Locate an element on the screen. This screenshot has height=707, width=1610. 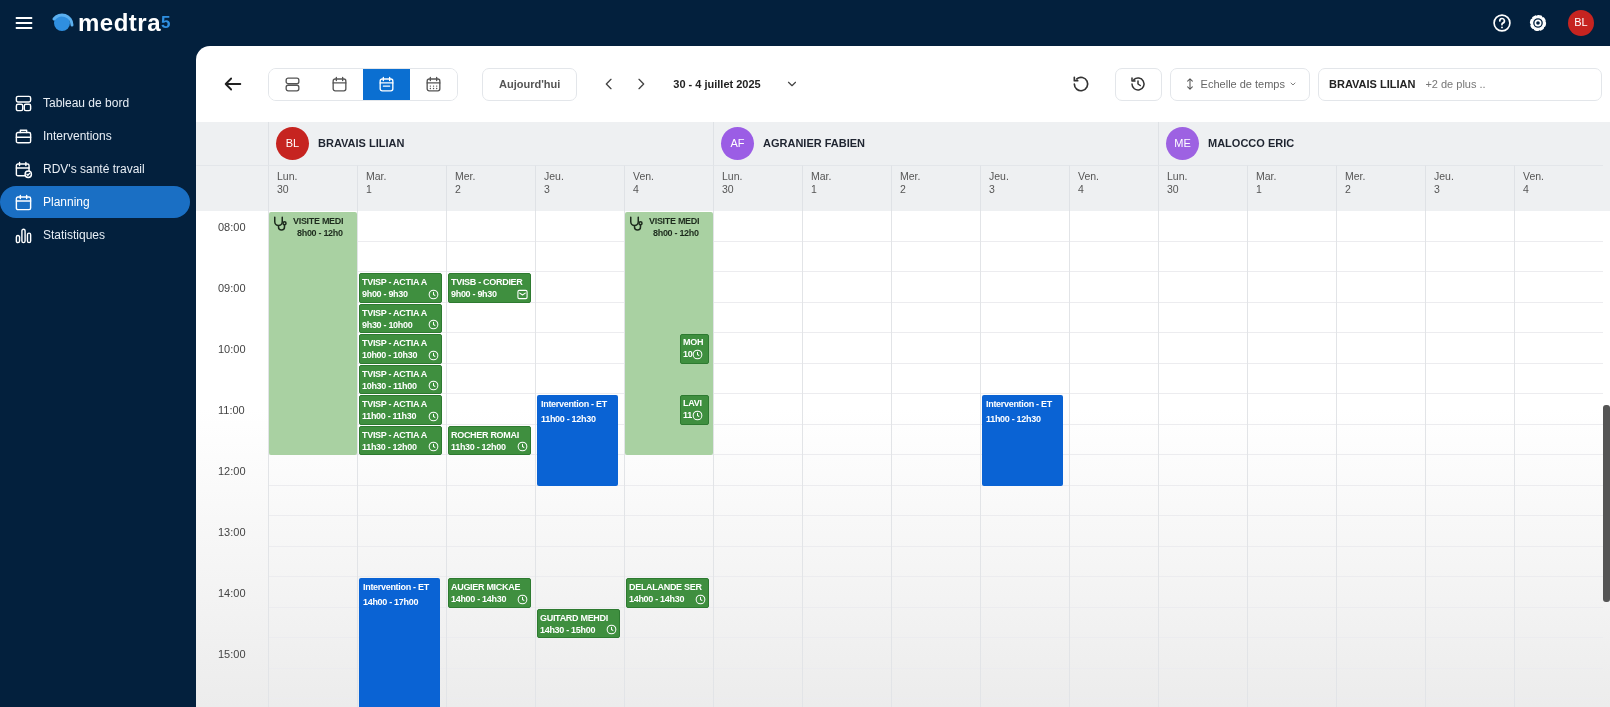
appointment-event: GUITARD MEHDI 14h30 - 15h00 is located at coordinates (578, 623).